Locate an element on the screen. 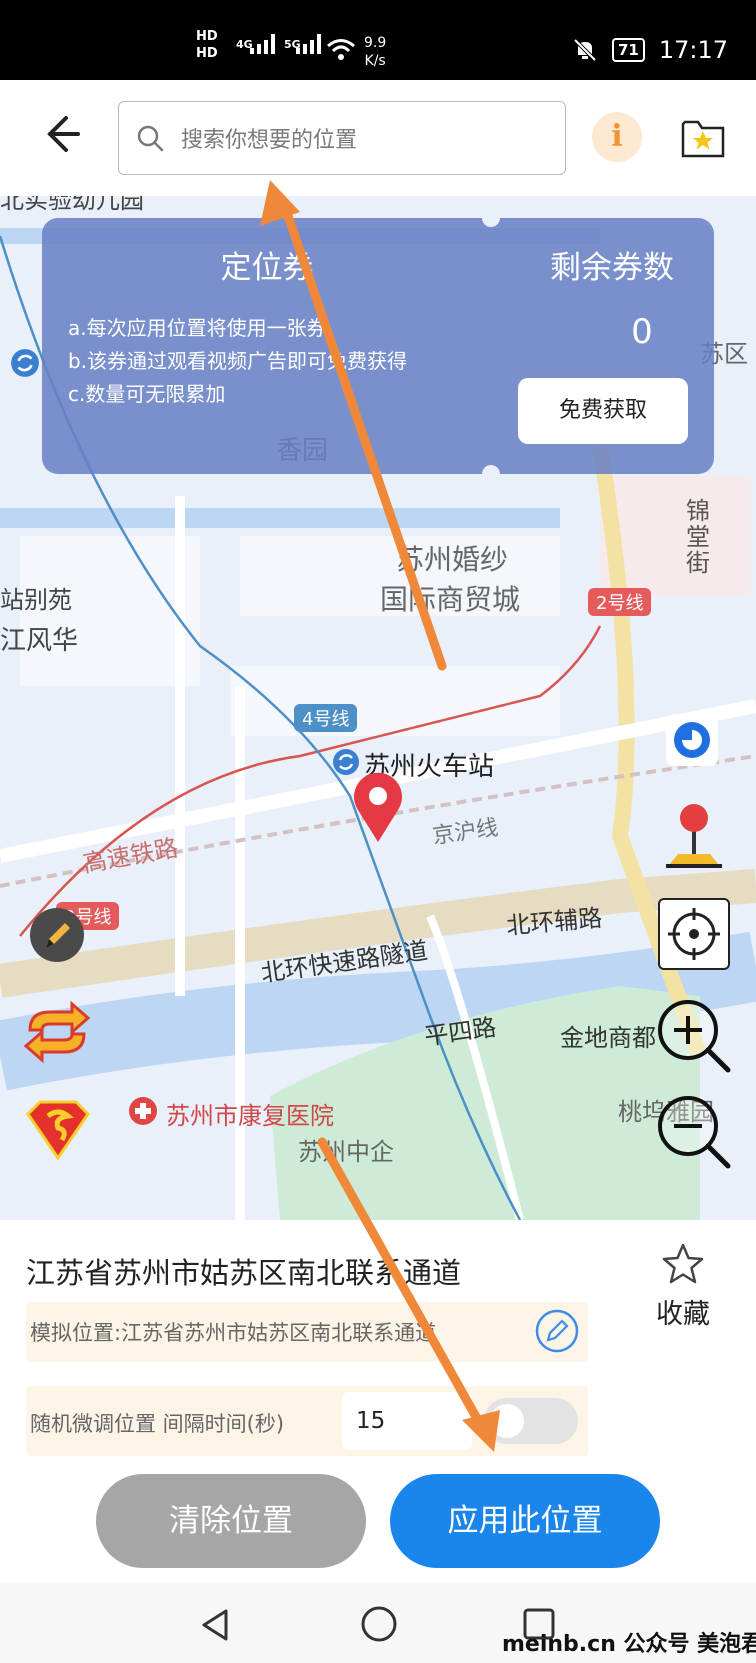 This screenshot has height=1663, width=756. favorite-label: 收藏 is located at coordinates (683, 1311).